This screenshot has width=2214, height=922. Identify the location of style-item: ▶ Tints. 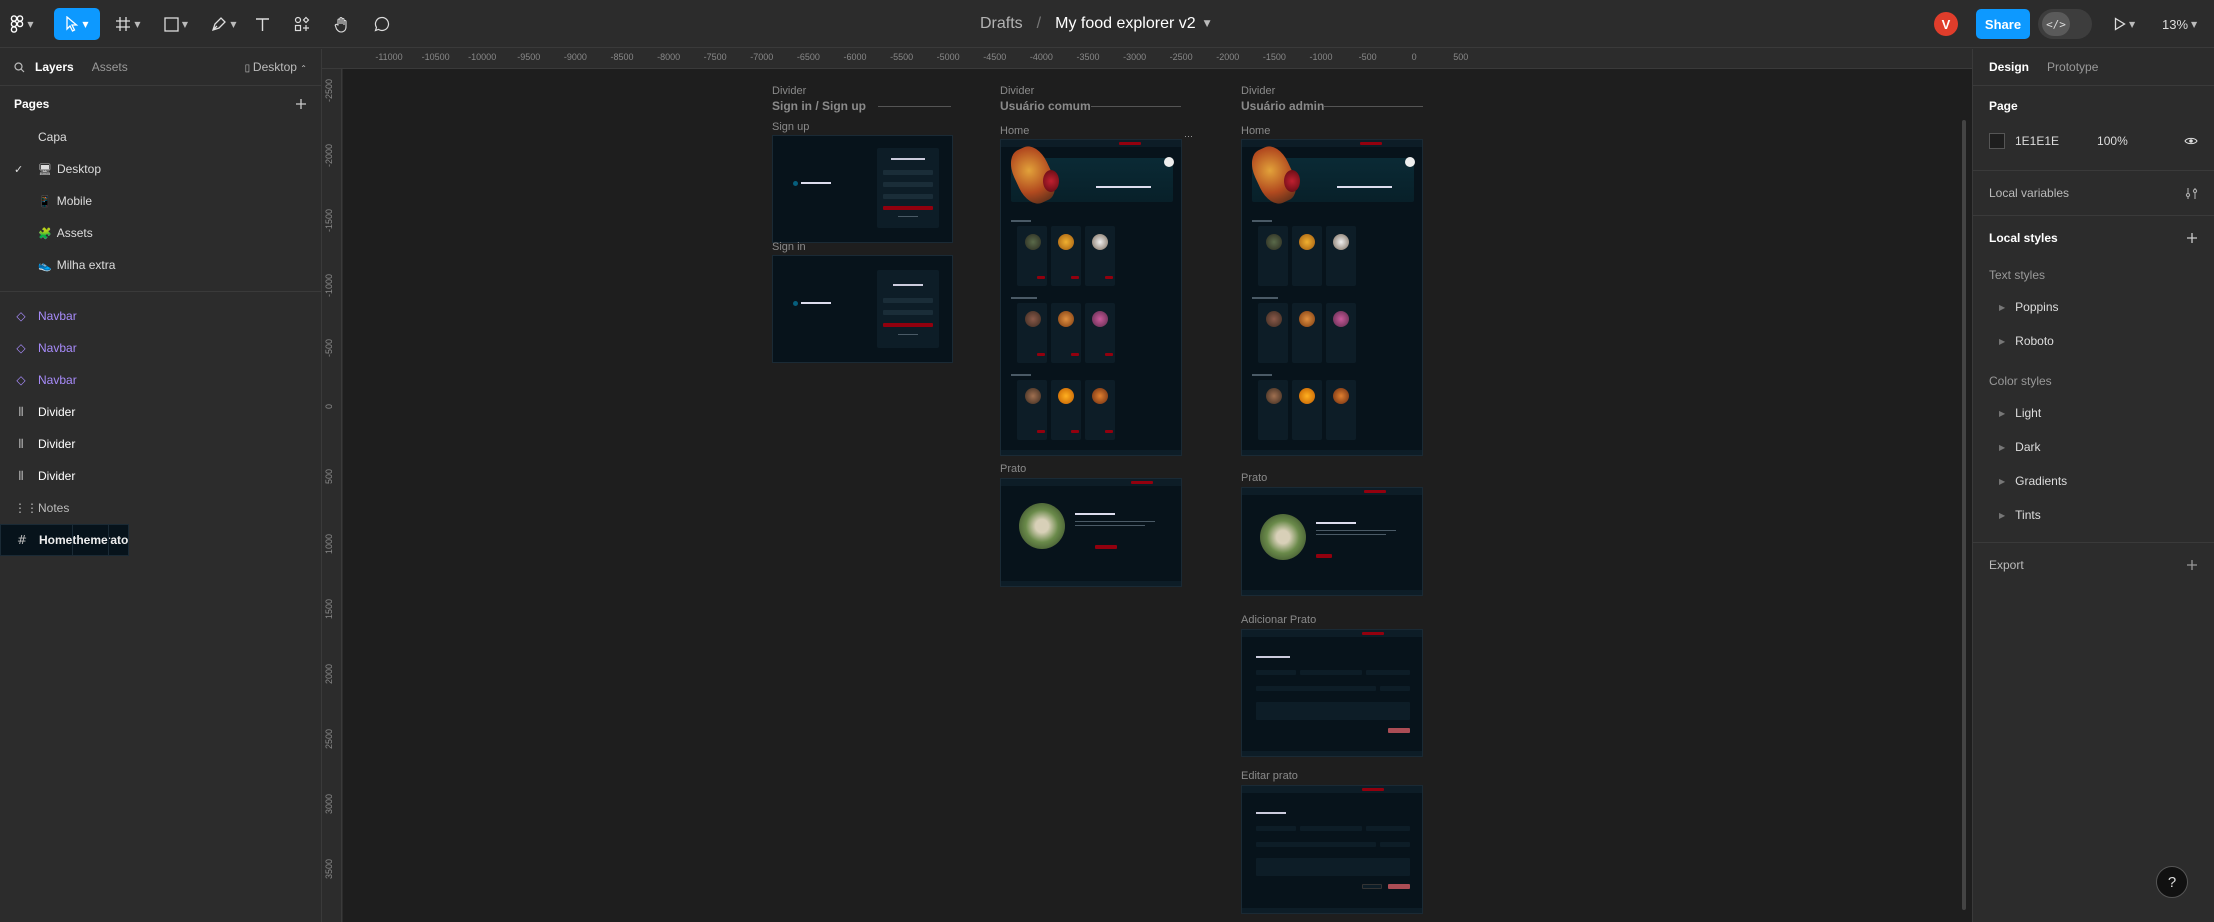
(2093, 515).